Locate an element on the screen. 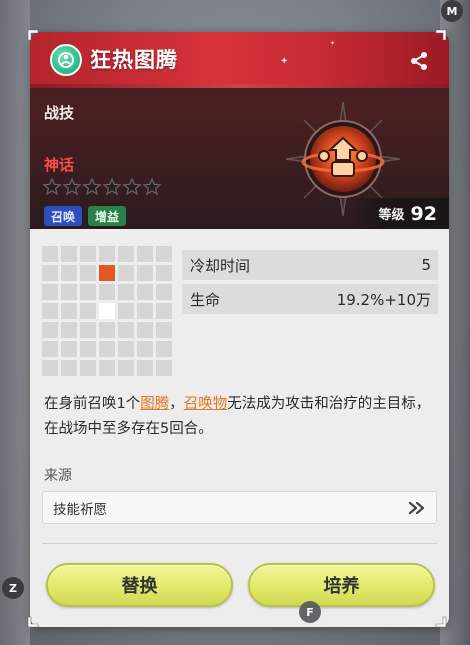  source-item-label: 技能祈愿 is located at coordinates (80, 509).